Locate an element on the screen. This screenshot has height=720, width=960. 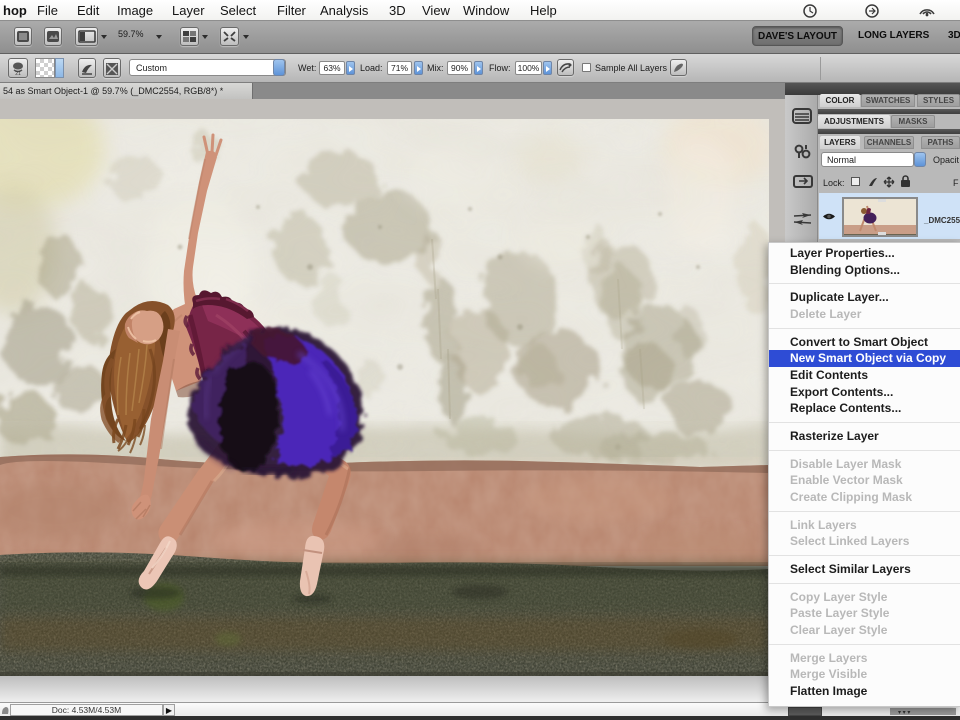
svg-text: 21 is located at coordinates (18, 73).